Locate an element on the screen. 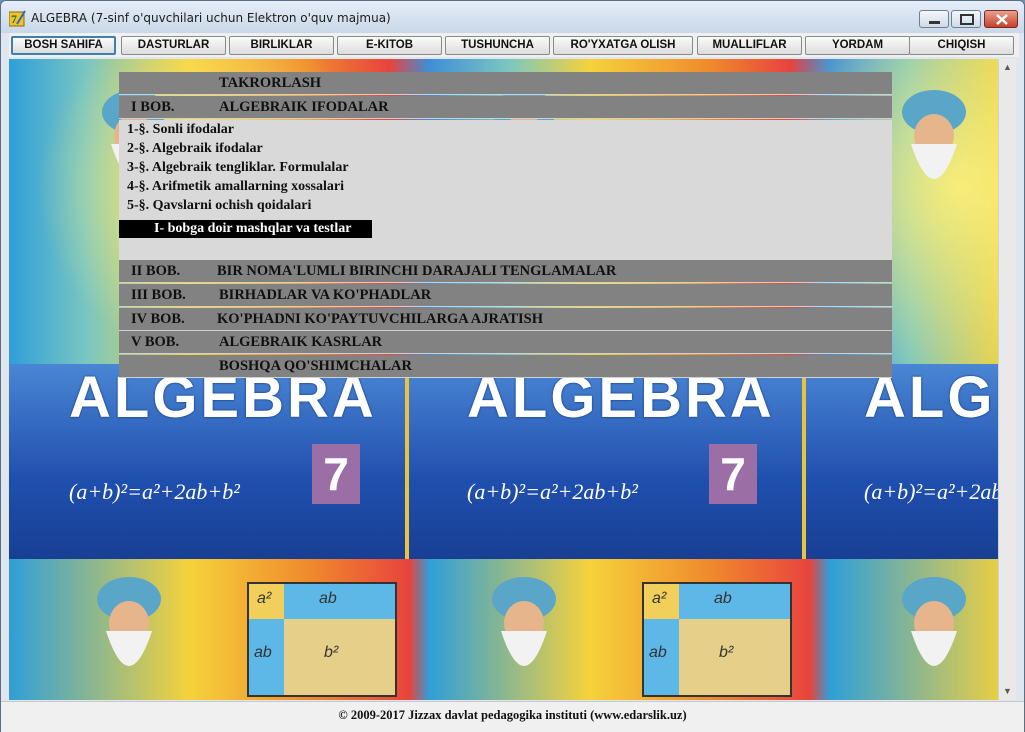 The image size is (1025, 732). submenu-item: 3-§. Algebraik tengliklar. Formulalar is located at coordinates (238, 168).